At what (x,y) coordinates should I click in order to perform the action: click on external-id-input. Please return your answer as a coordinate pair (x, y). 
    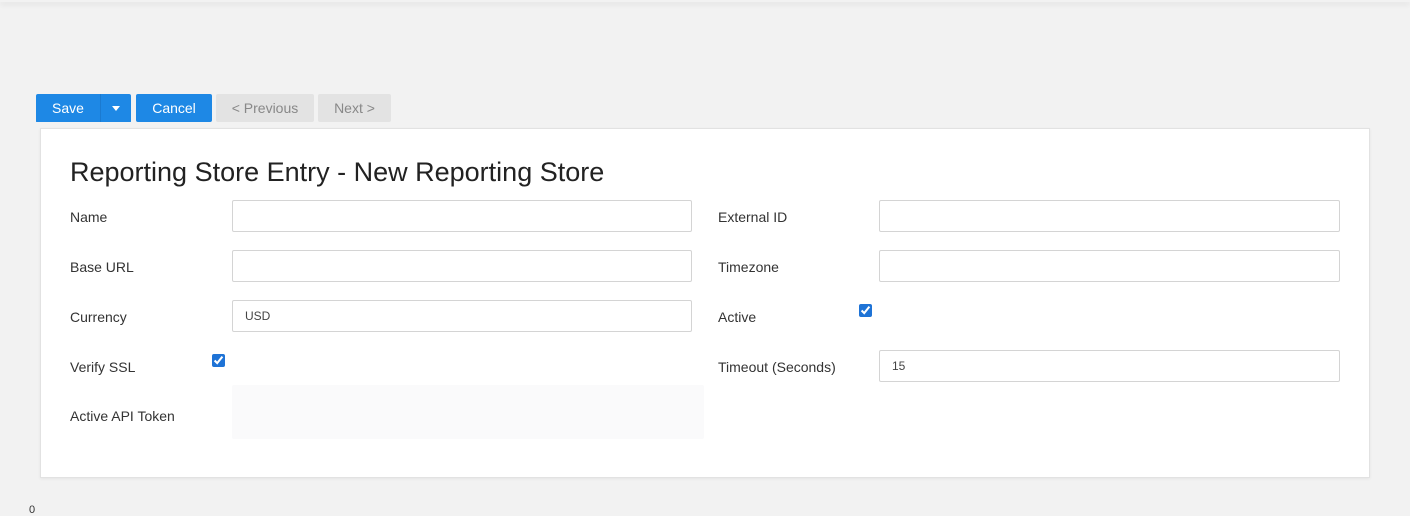
    Looking at the image, I should click on (1109, 216).